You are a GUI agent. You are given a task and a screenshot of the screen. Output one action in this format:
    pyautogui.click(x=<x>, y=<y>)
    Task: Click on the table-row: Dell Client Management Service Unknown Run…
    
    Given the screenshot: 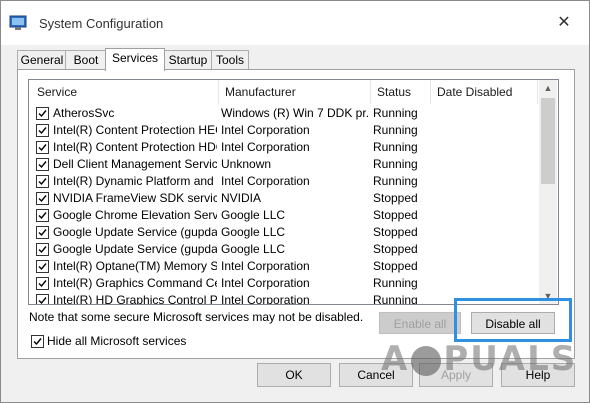 What is the action you would take?
    pyautogui.click(x=283, y=164)
    